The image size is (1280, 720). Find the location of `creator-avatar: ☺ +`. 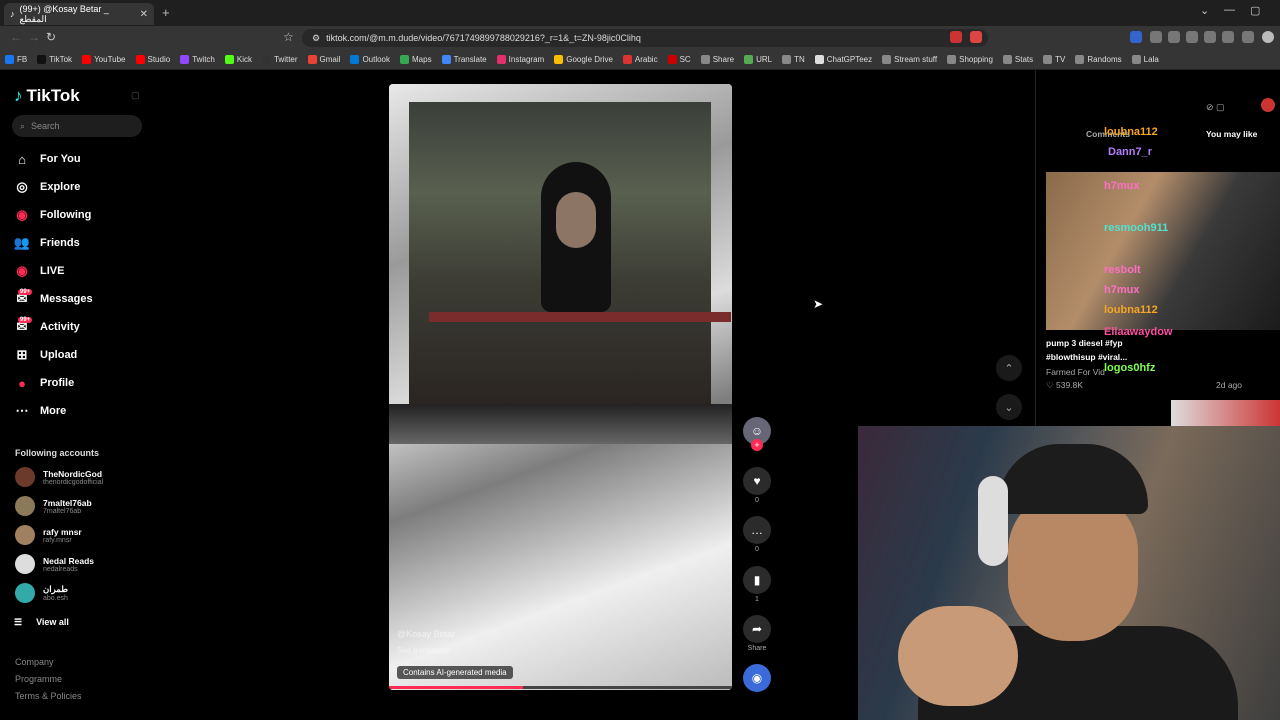

creator-avatar: ☺ + is located at coordinates (757, 434).